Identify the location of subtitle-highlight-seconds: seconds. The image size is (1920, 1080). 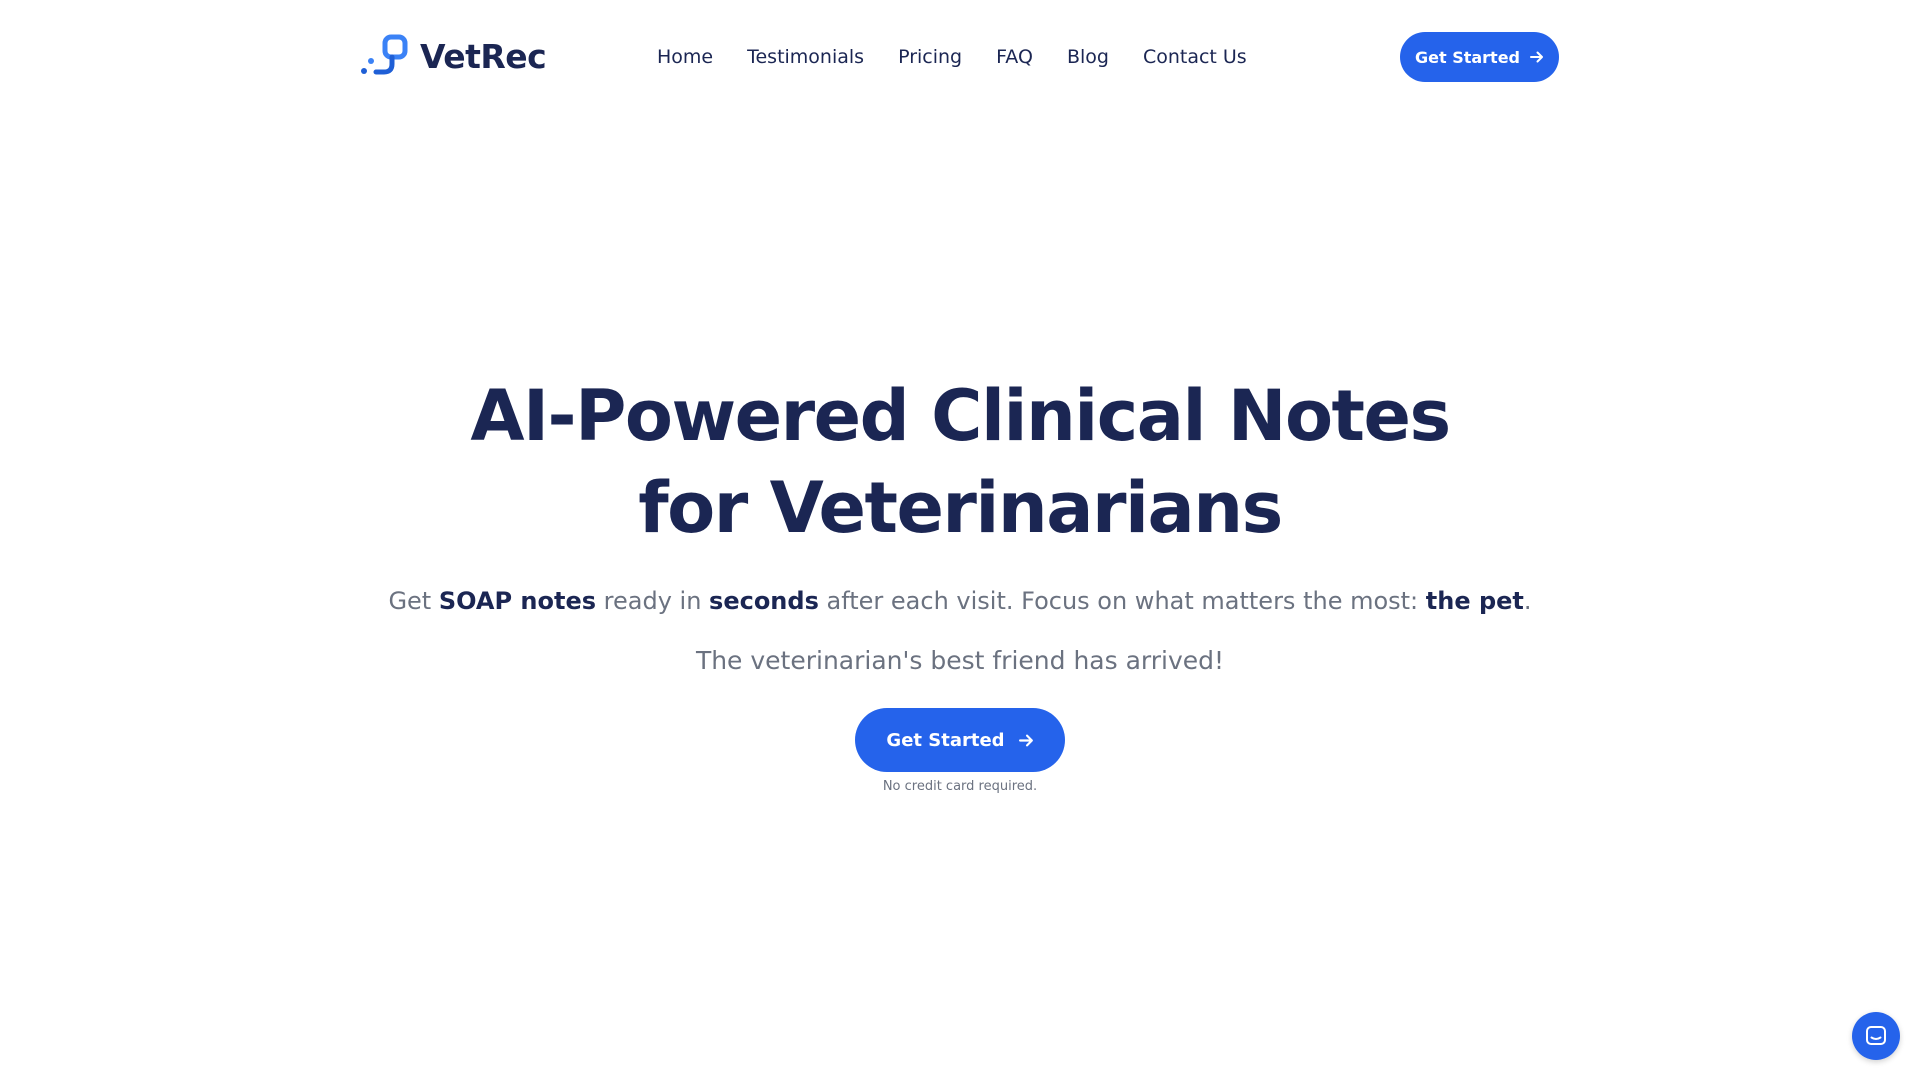
(764, 601).